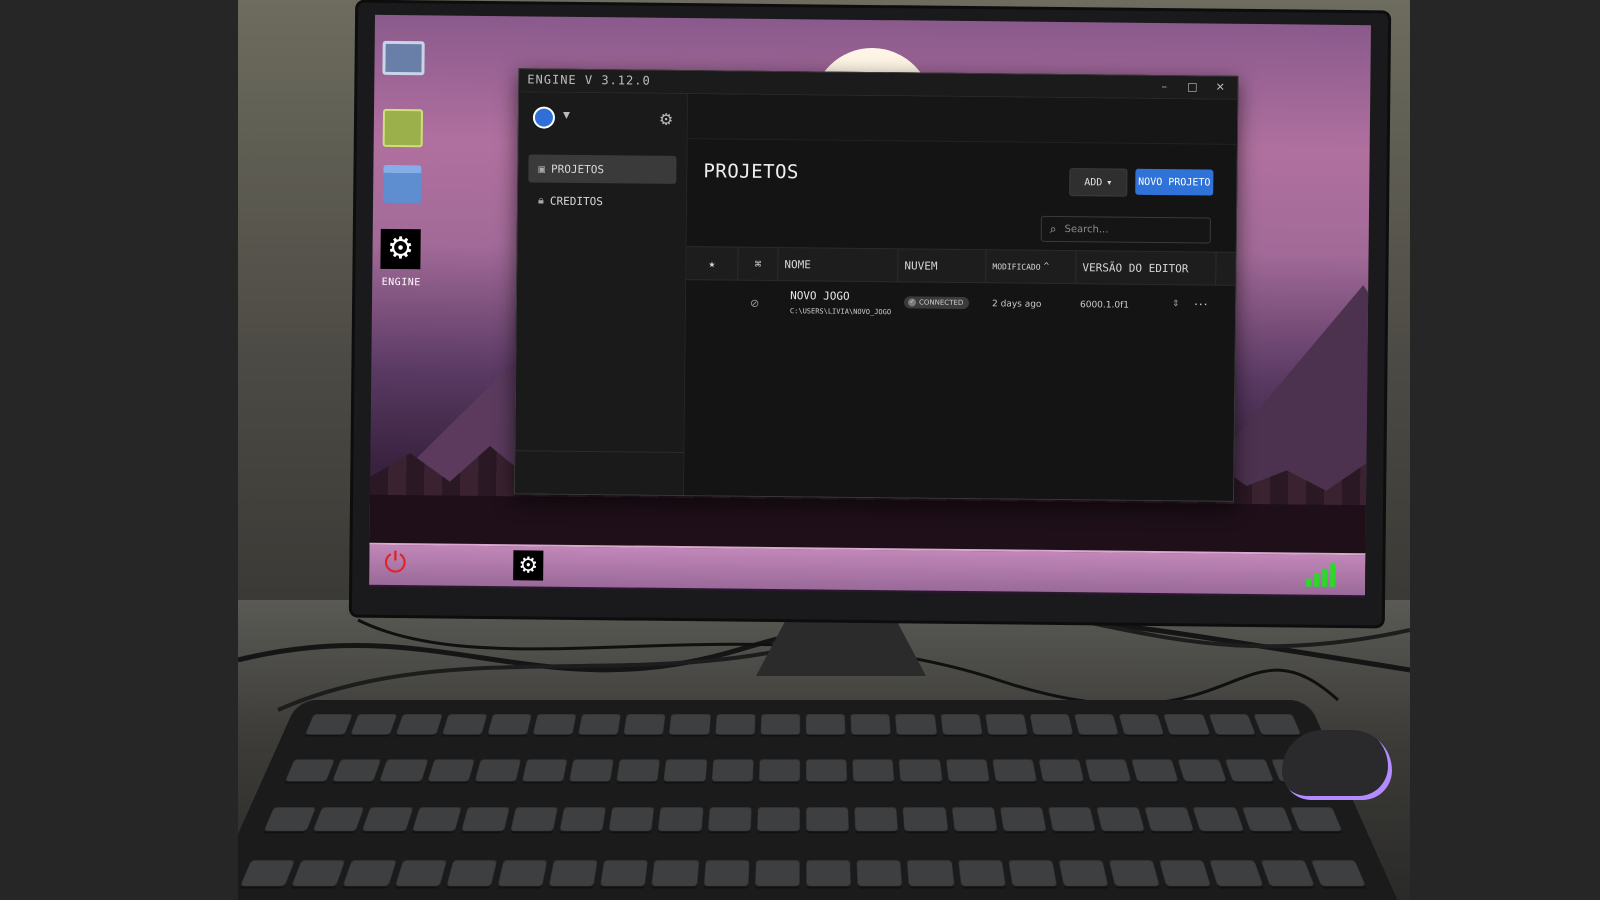 The image size is (1600, 900). I want to click on search-box: ⌕, so click(1125, 229).